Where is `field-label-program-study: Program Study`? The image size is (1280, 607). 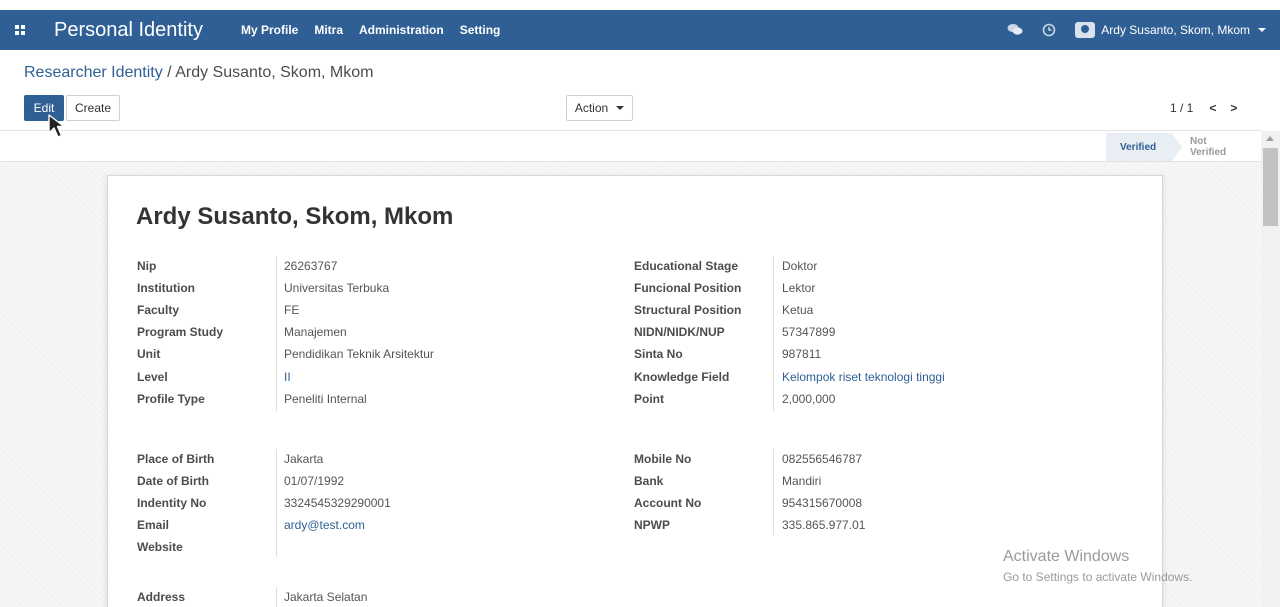 field-label-program-study: Program Study is located at coordinates (180, 332).